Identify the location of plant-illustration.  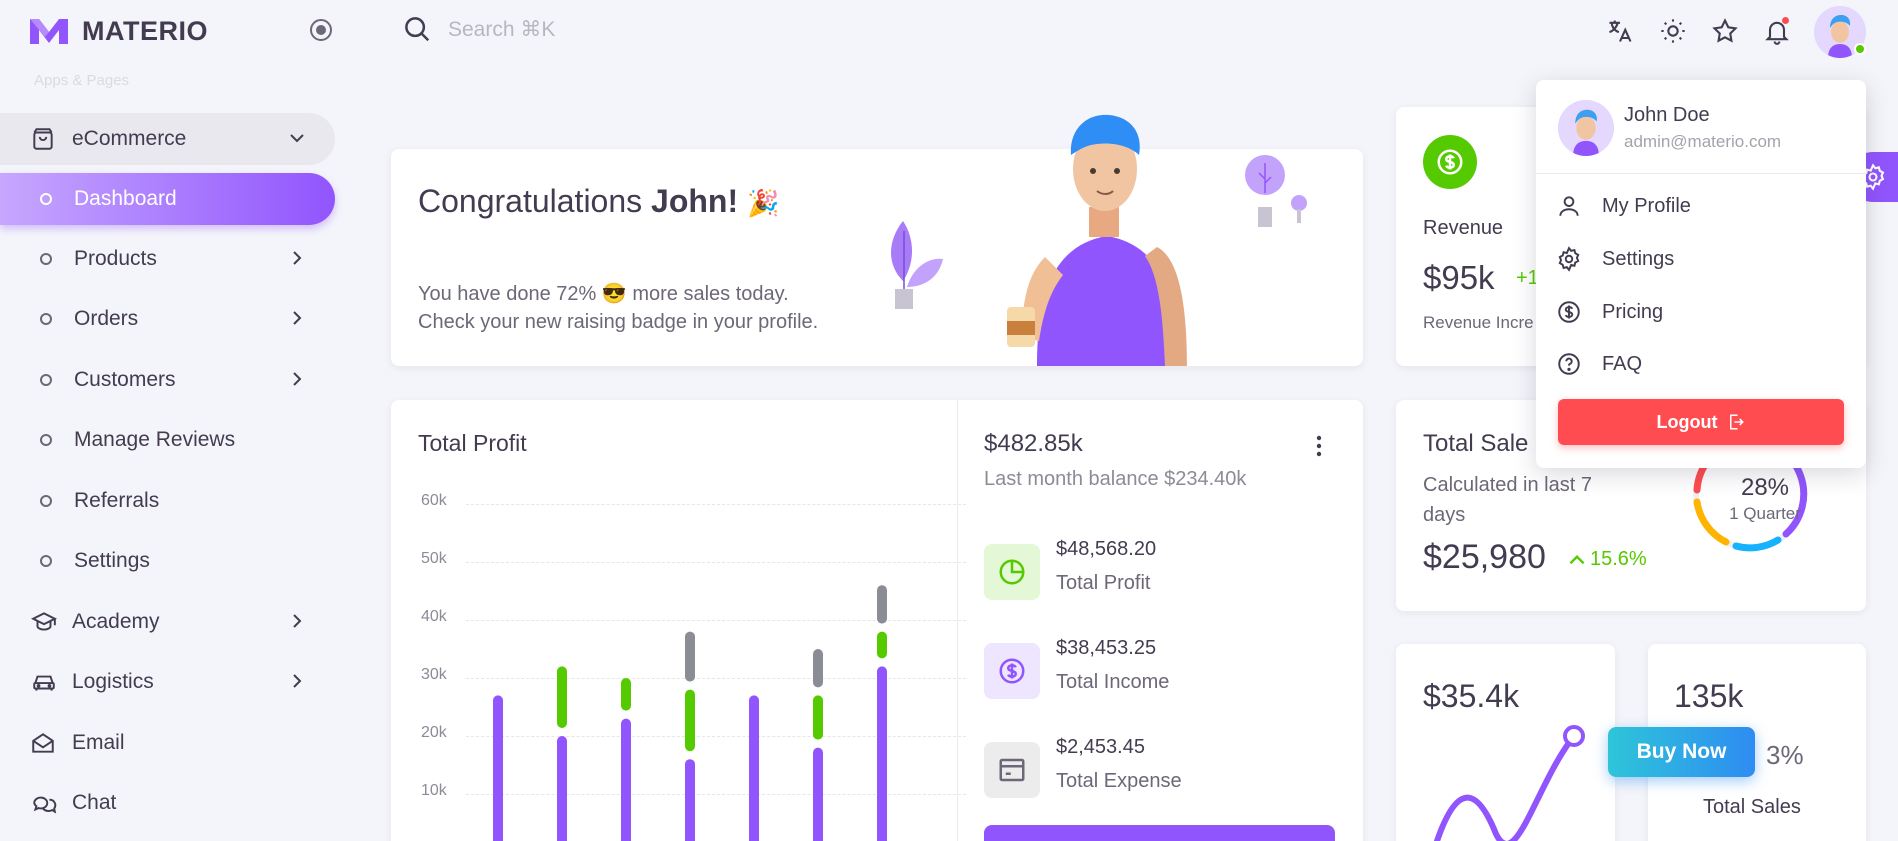
(917, 265).